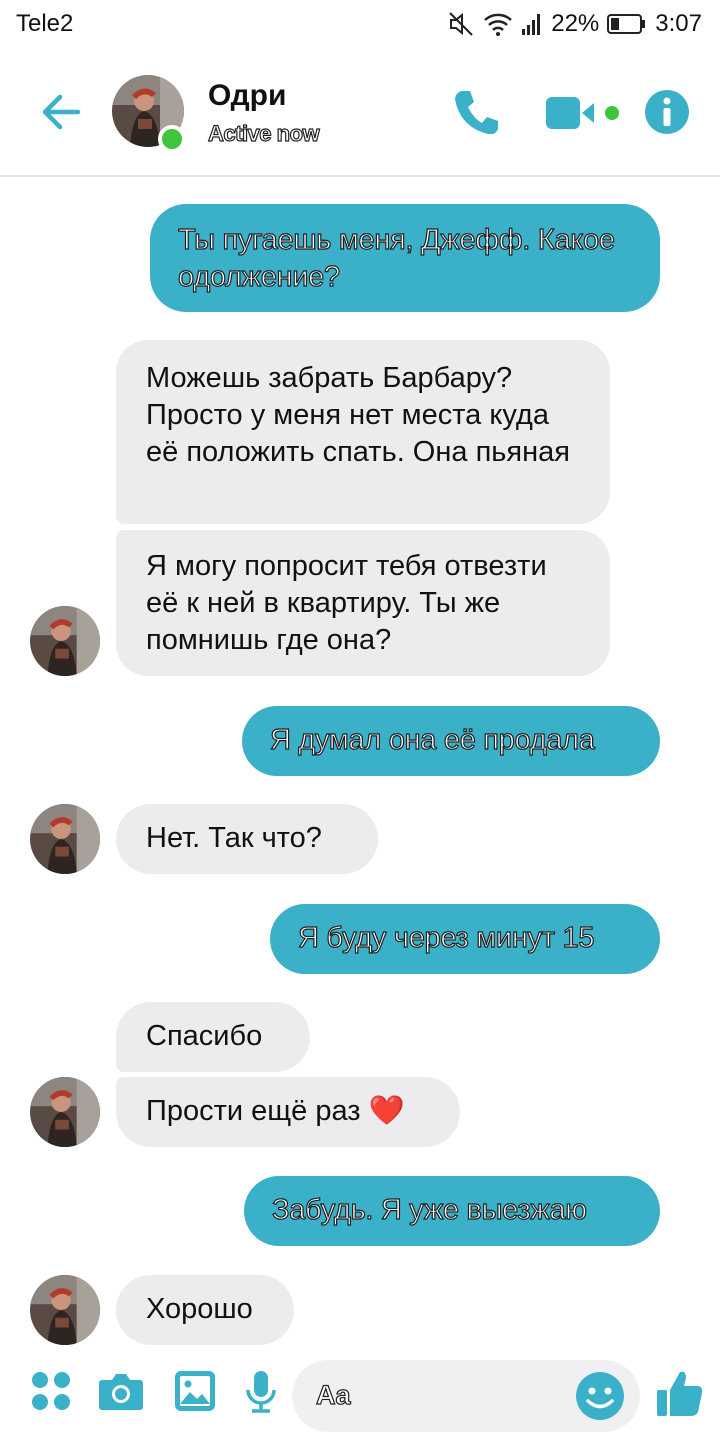 The image size is (720, 1440). I want to click on online-indicator, so click(172, 139).